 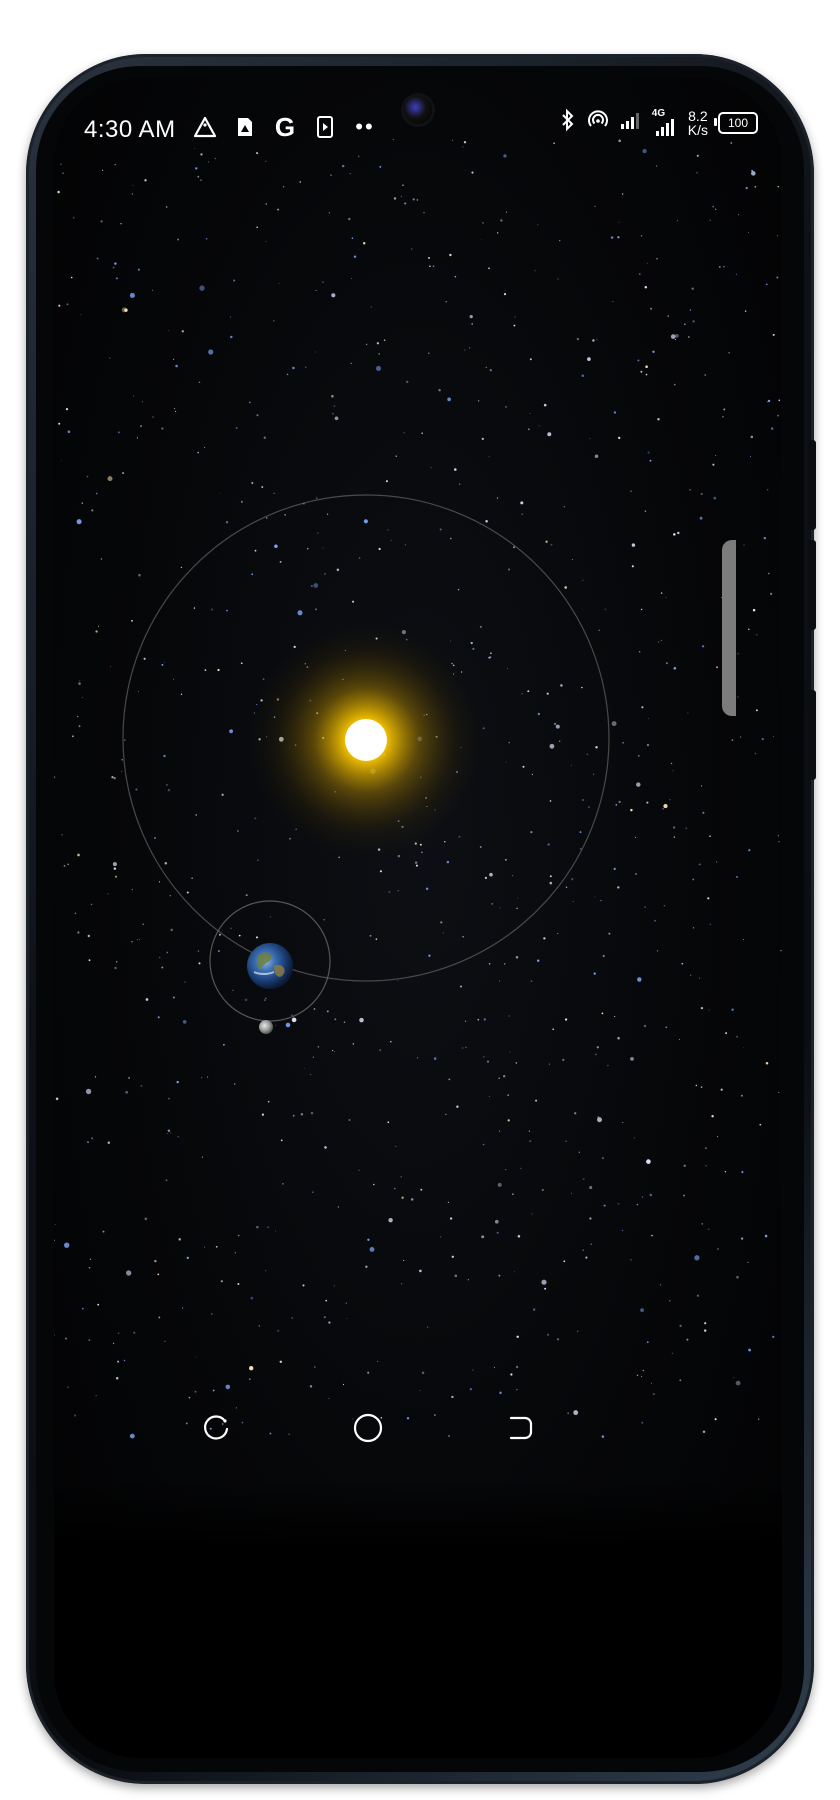 I want to click on status-bar: 4:30 AM G •• 4G 8.2 K/s 100, so click(x=418, y=123).